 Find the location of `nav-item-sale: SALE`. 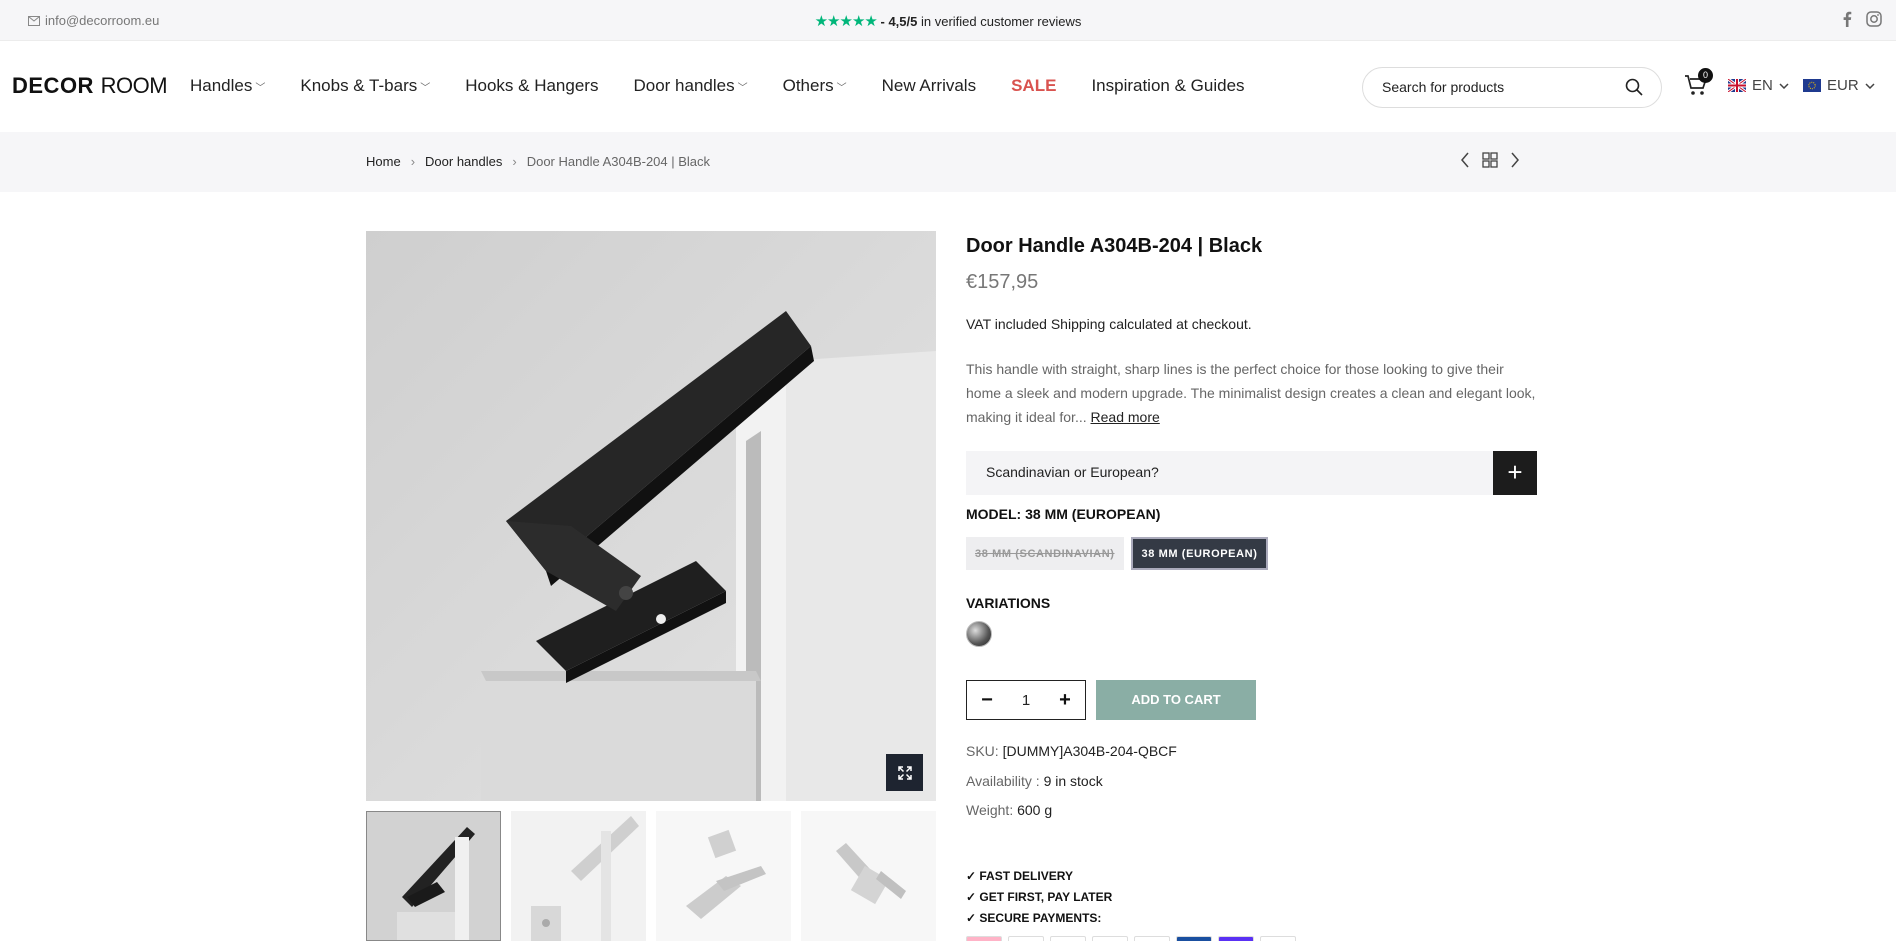

nav-item-sale: SALE is located at coordinates (1033, 86).